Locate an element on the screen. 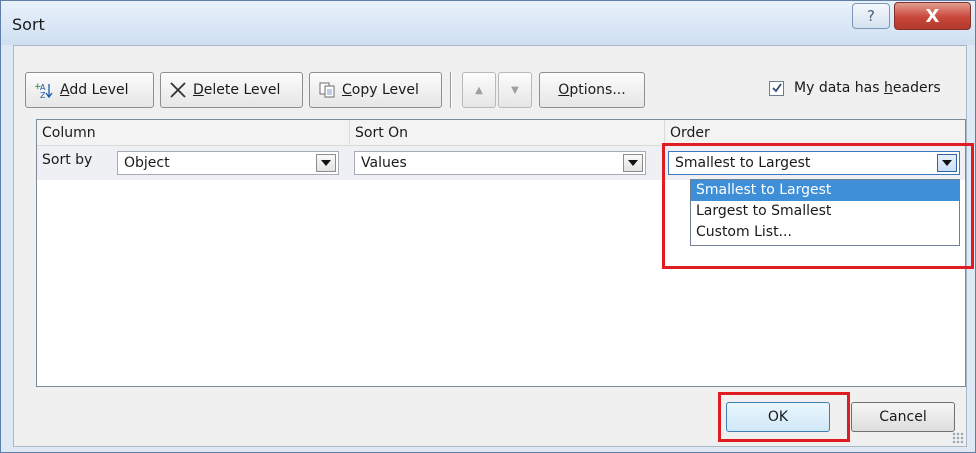 The width and height of the screenshot is (976, 453). close-icon: X is located at coordinates (932, 16).